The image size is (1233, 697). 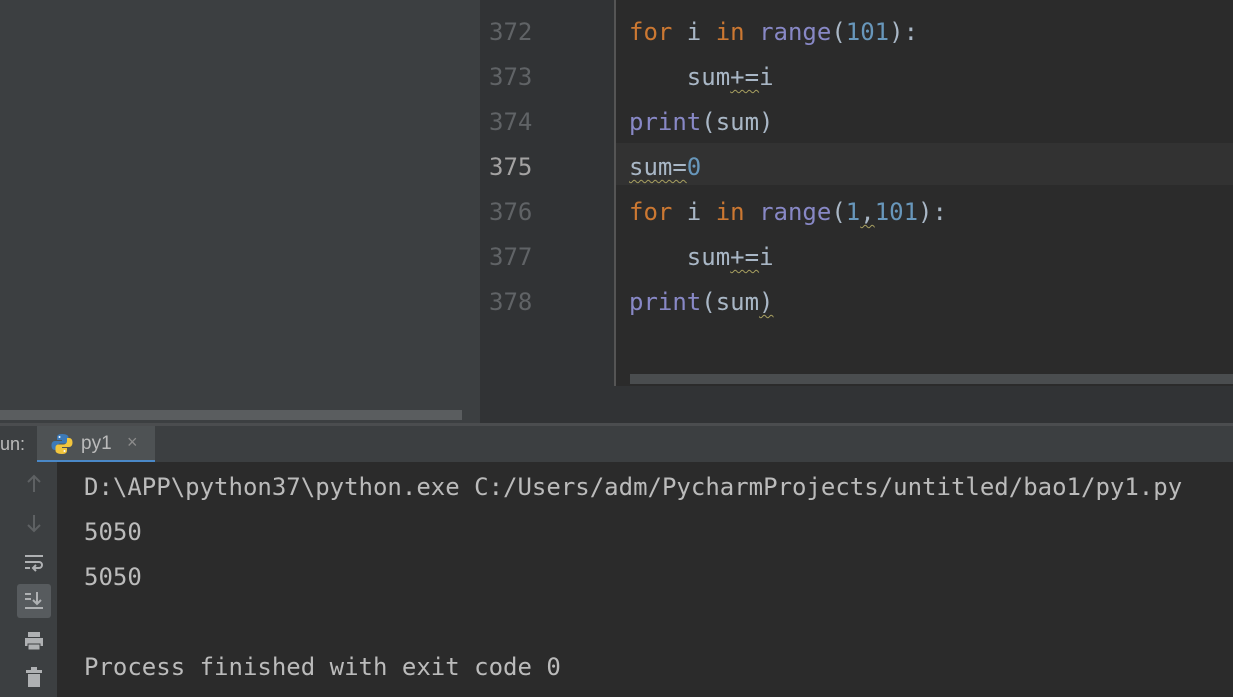 I want to click on python-icon, so click(x=62, y=444).